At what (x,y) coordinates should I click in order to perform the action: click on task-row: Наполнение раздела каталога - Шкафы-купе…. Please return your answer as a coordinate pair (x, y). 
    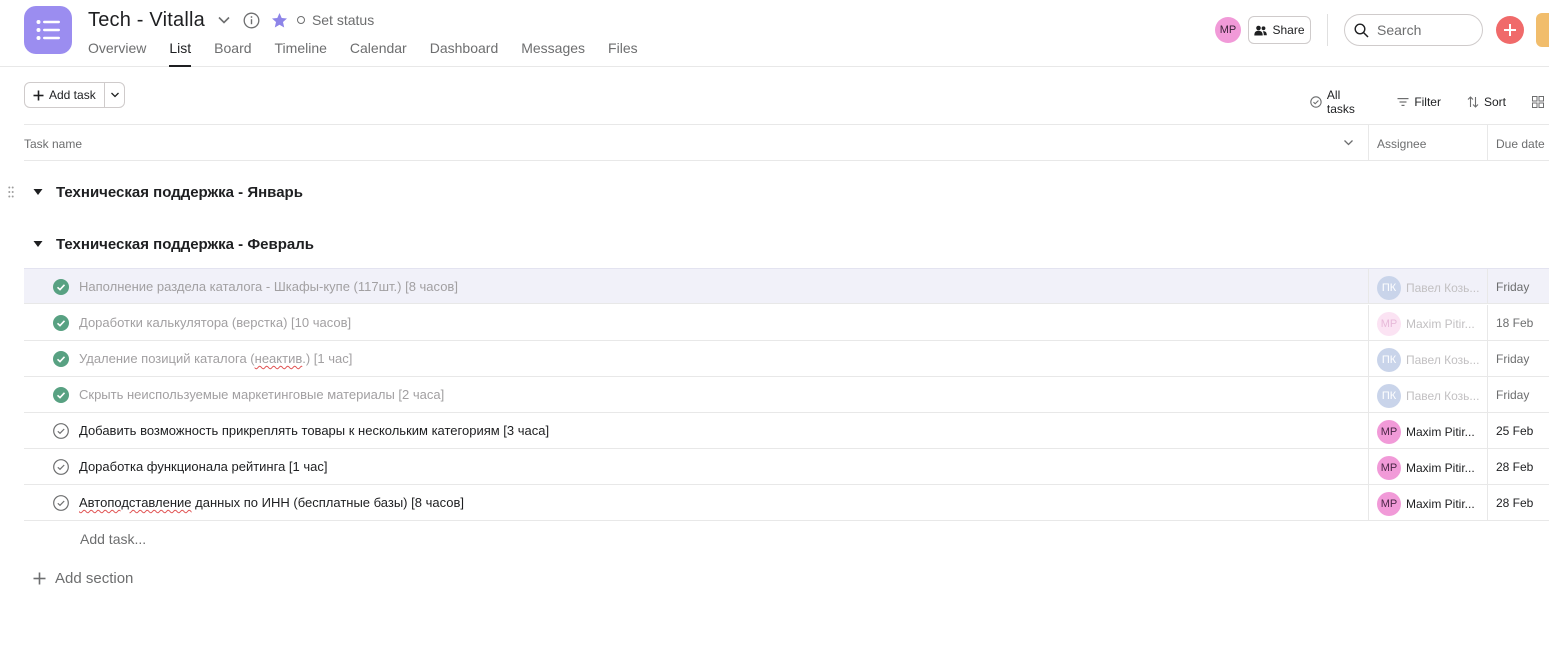
    Looking at the image, I should click on (786, 286).